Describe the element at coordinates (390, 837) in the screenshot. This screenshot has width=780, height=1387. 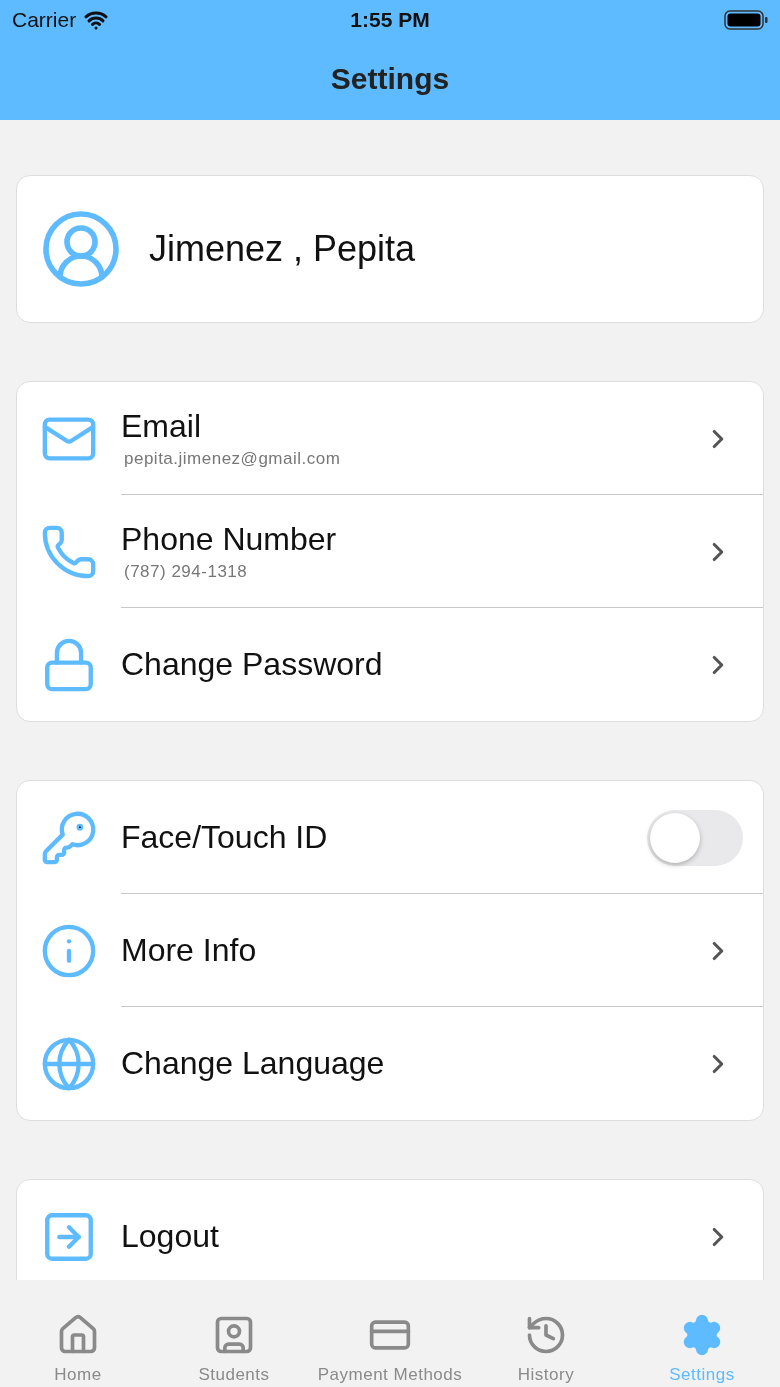
I see `settings-row: Face/Touch ID` at that location.